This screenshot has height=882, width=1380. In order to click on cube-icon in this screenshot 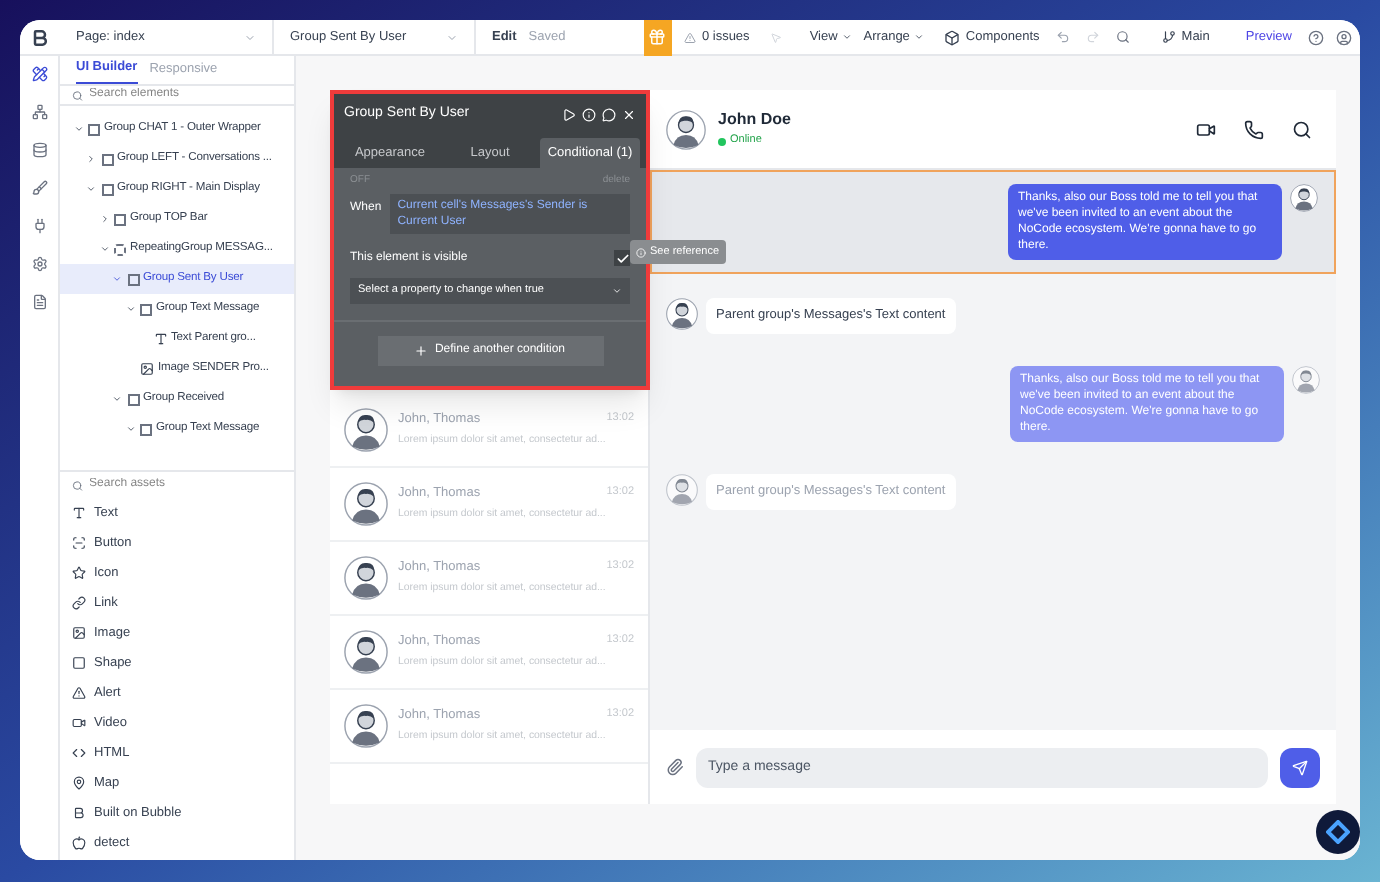, I will do `click(951, 37)`.